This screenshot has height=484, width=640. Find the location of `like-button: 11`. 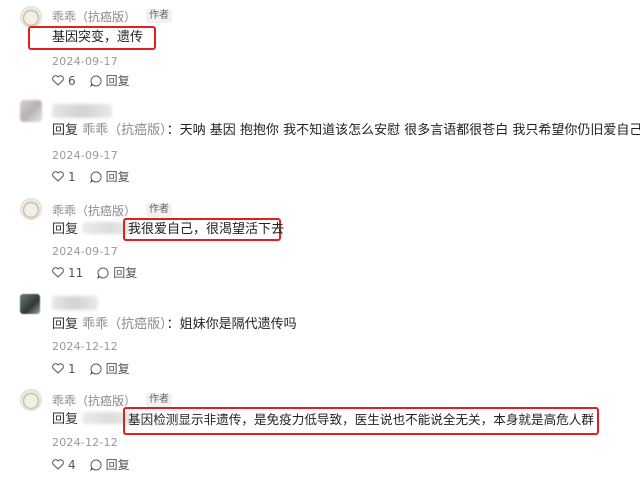

like-button: 11 is located at coordinates (67, 273).